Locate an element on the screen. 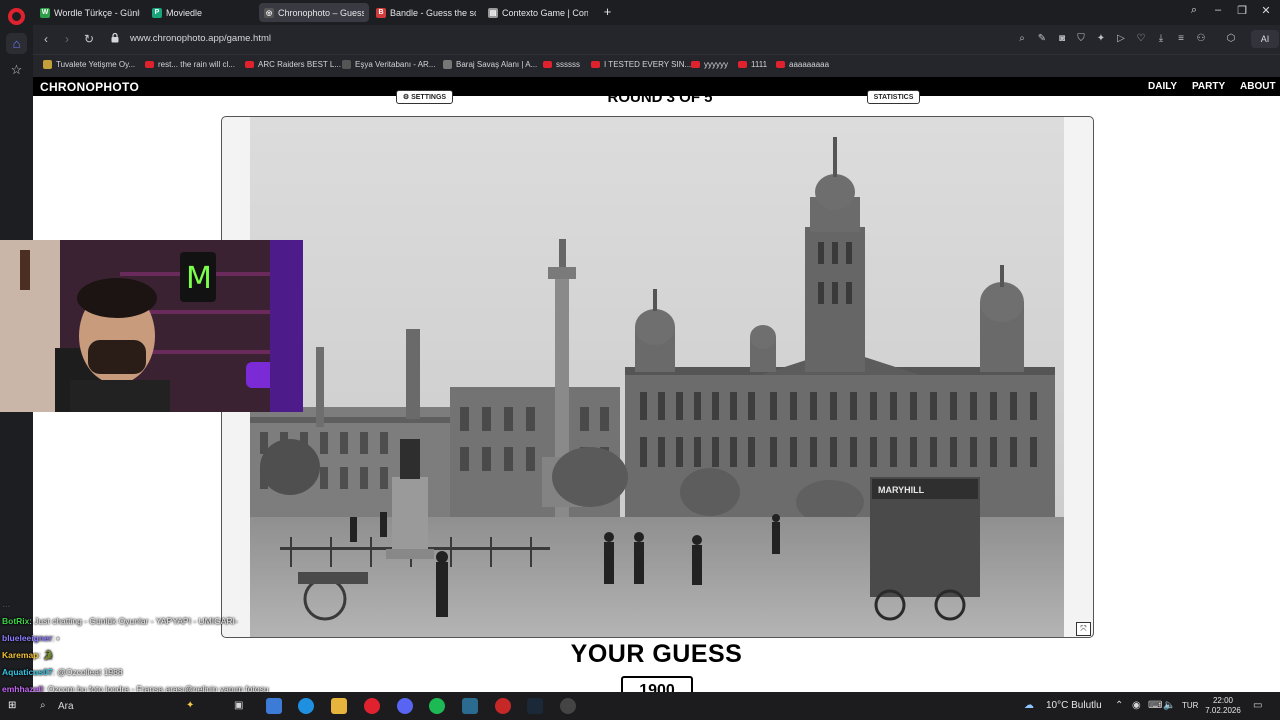 The width and height of the screenshot is (1280, 720). clock: 22:00 7.02.2026 is located at coordinates (1223, 706).